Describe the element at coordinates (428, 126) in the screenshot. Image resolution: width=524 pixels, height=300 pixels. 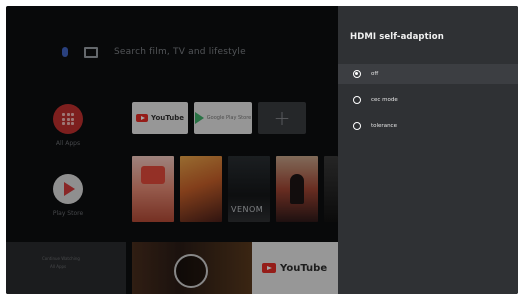
I see `option-tolerance: tolerance` at that location.